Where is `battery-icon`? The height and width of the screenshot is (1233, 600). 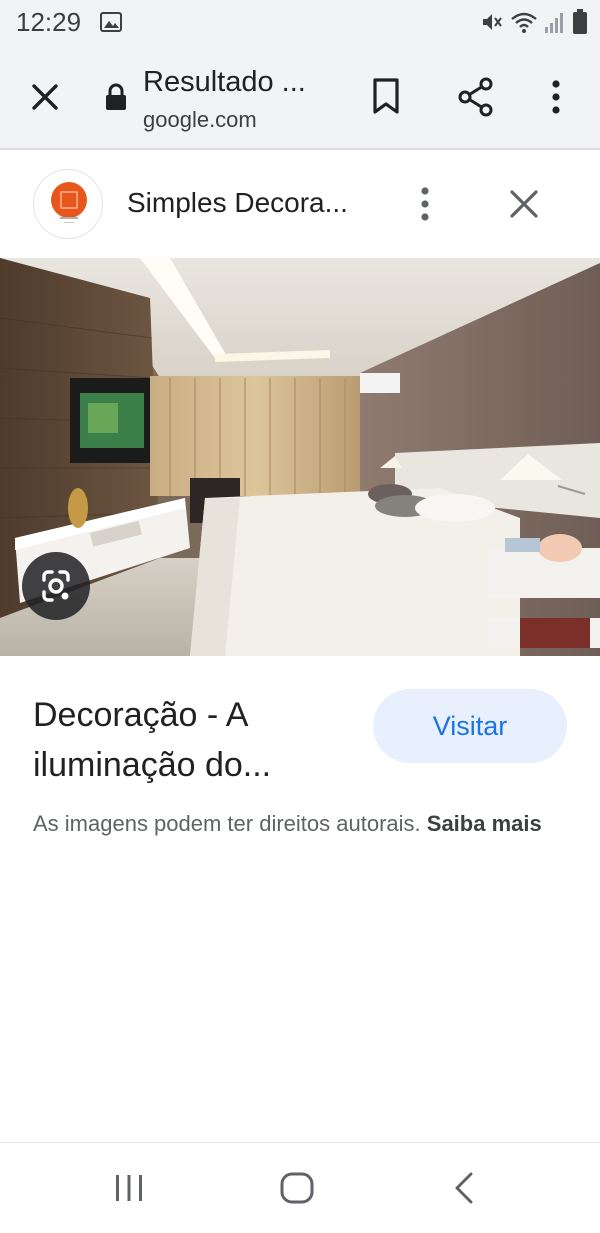 battery-icon is located at coordinates (580, 21).